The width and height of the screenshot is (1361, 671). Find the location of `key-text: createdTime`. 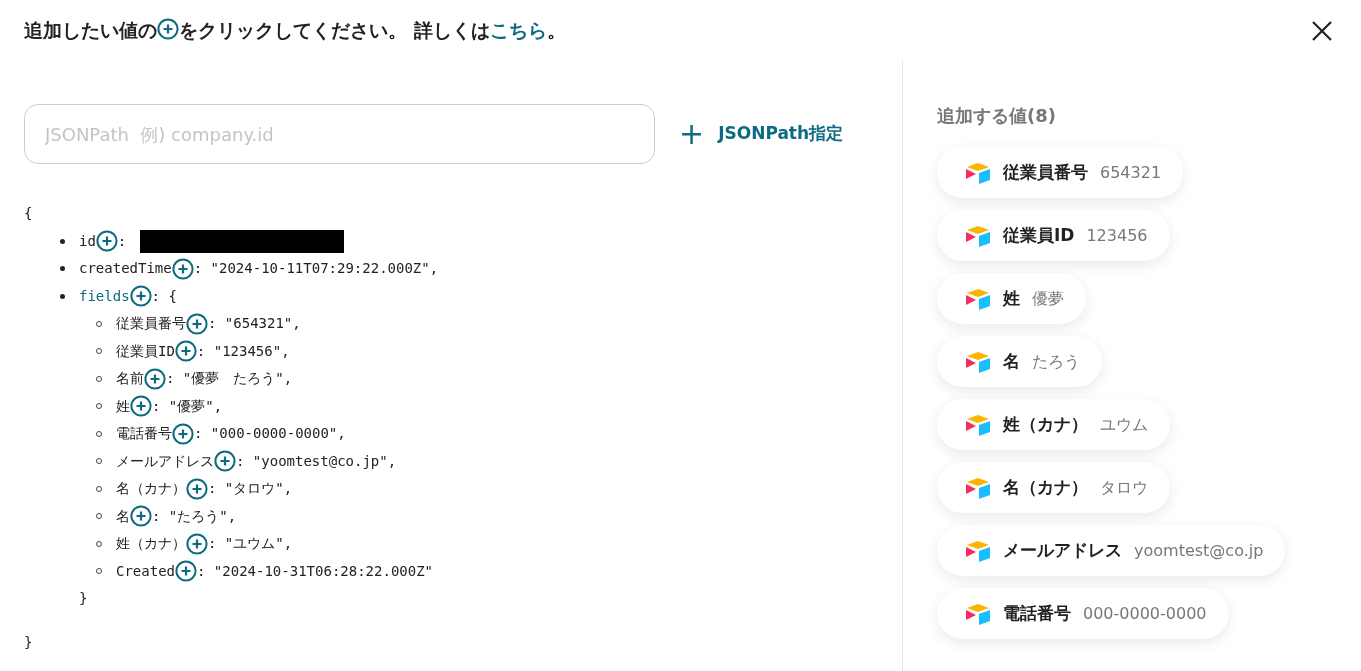

key-text: createdTime is located at coordinates (125, 268).